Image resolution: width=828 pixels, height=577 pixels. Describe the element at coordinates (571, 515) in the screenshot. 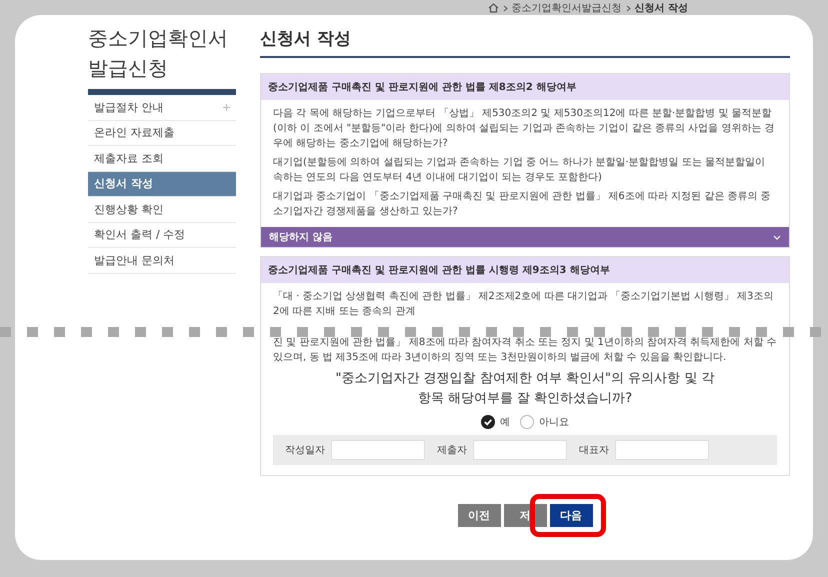

I see `next-button: 다음` at that location.